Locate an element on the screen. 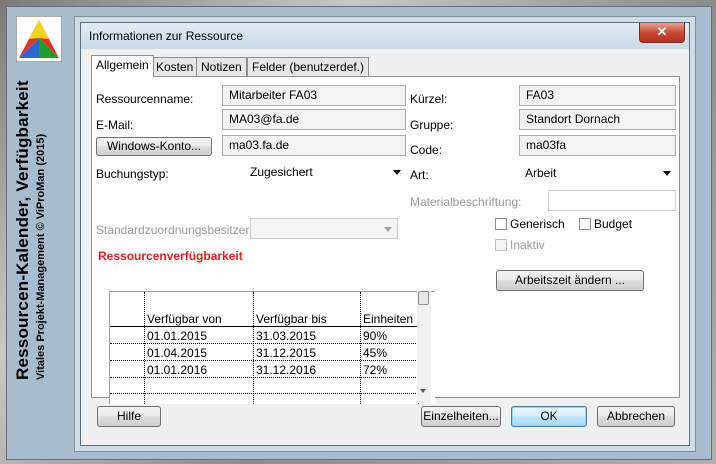  table-scrollbar is located at coordinates (424, 347).